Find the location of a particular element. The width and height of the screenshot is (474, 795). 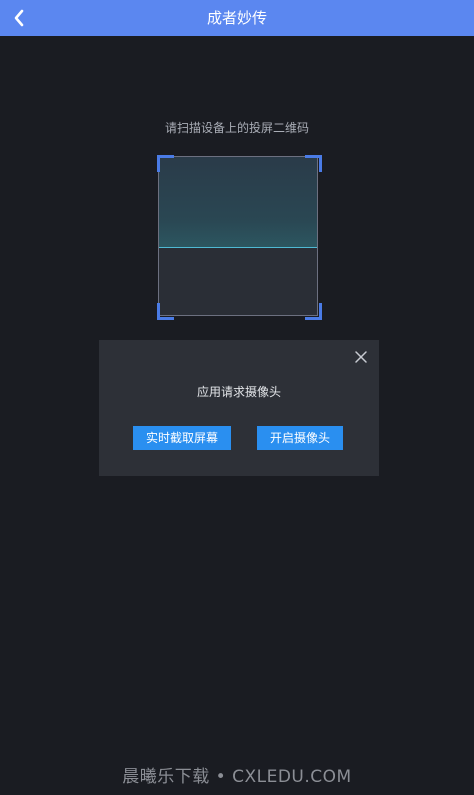

watermark-text: 晨曦乐下载 • CXLEDU.COM is located at coordinates (237, 777).